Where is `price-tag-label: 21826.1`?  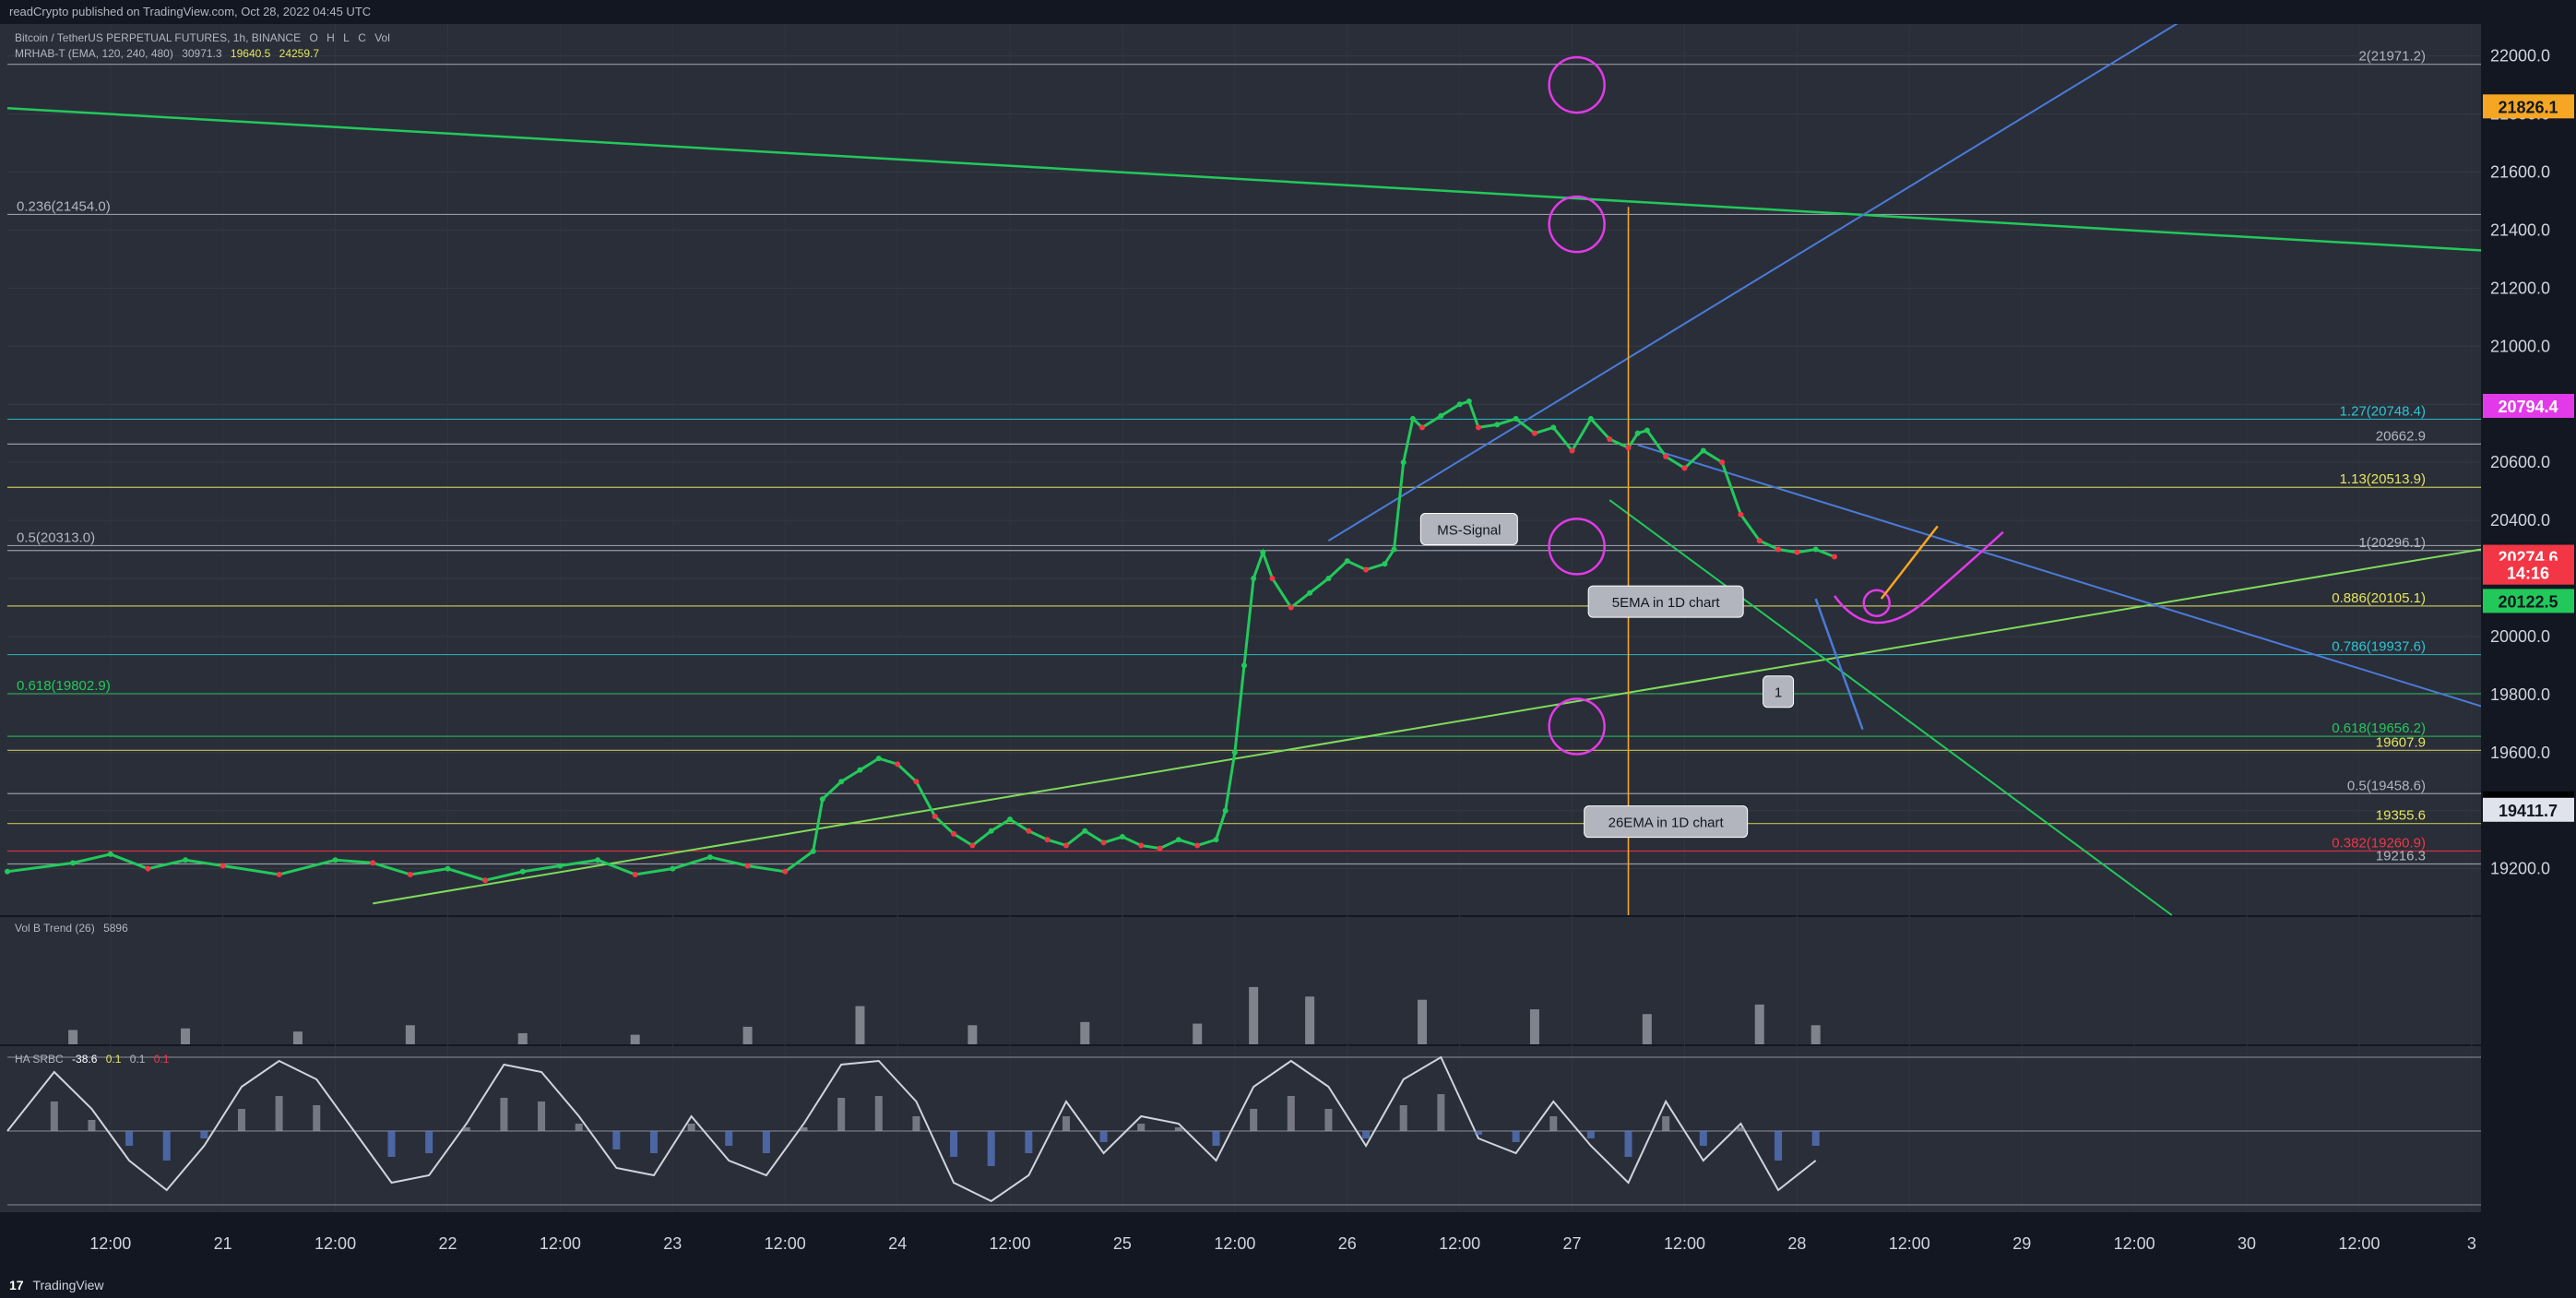 price-tag-label: 21826.1 is located at coordinates (2528, 107).